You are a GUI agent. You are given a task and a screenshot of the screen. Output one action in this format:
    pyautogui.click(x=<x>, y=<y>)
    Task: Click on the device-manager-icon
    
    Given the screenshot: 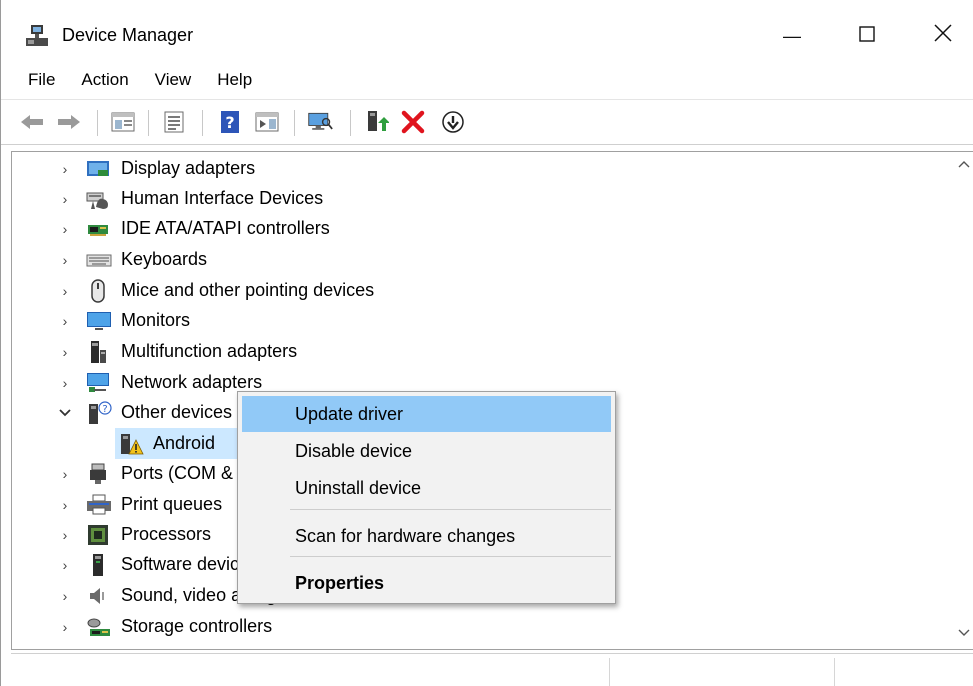 What is the action you would take?
    pyautogui.click(x=37, y=36)
    